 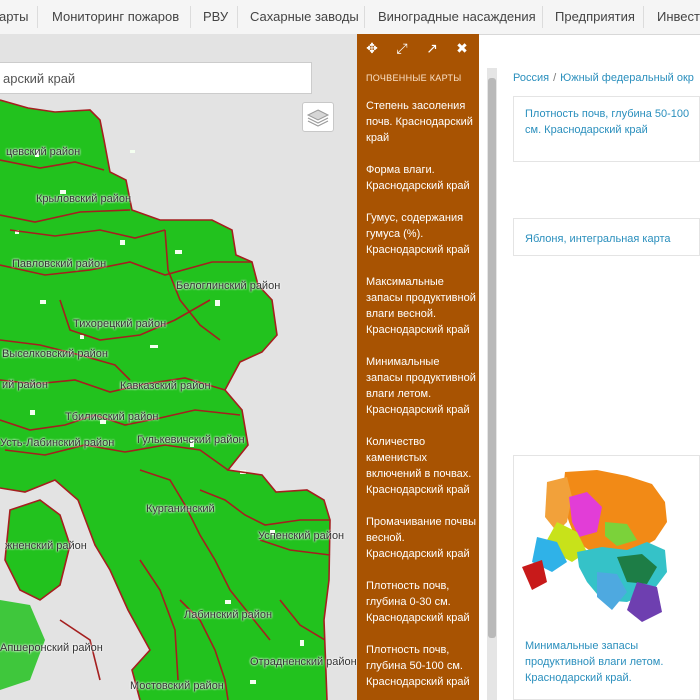 I want to click on nav-item-vineyards: Виноградные насаждения, so click(x=457, y=16).